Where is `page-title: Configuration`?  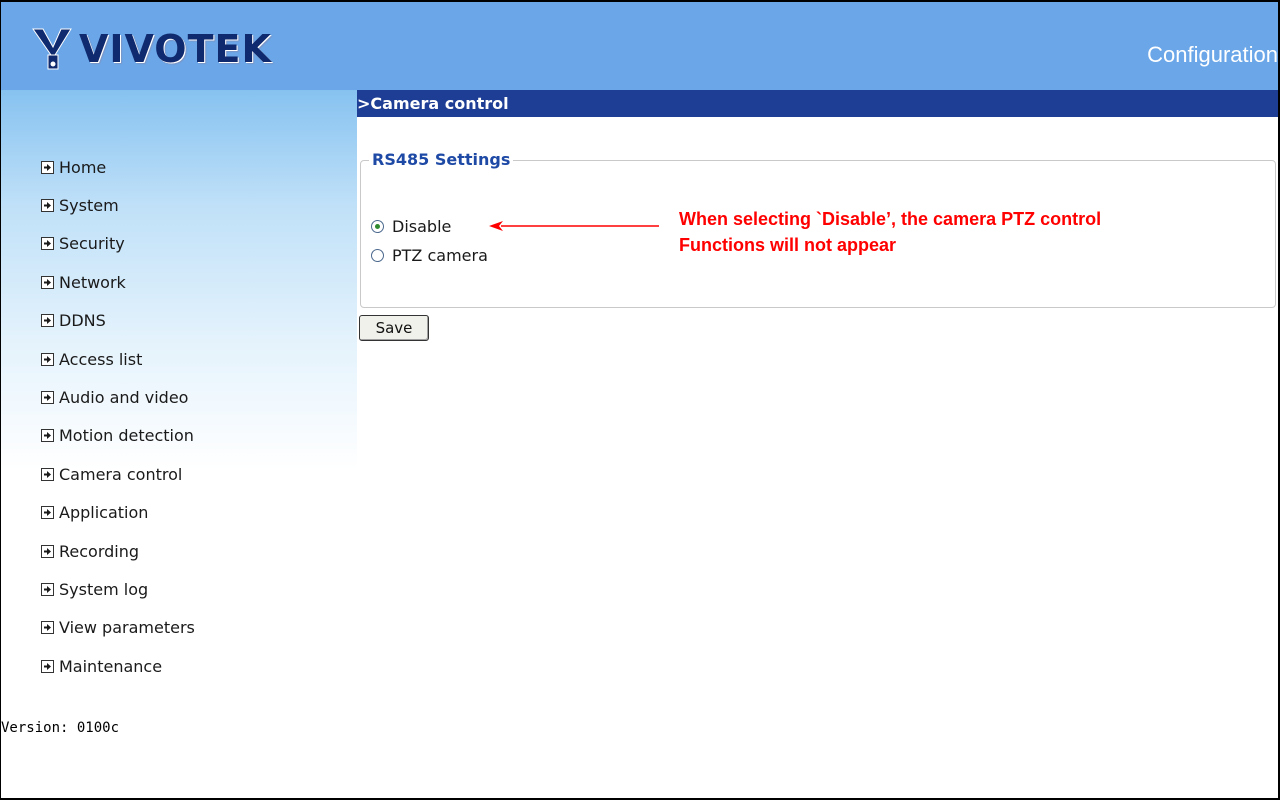
page-title: Configuration is located at coordinates (1212, 54).